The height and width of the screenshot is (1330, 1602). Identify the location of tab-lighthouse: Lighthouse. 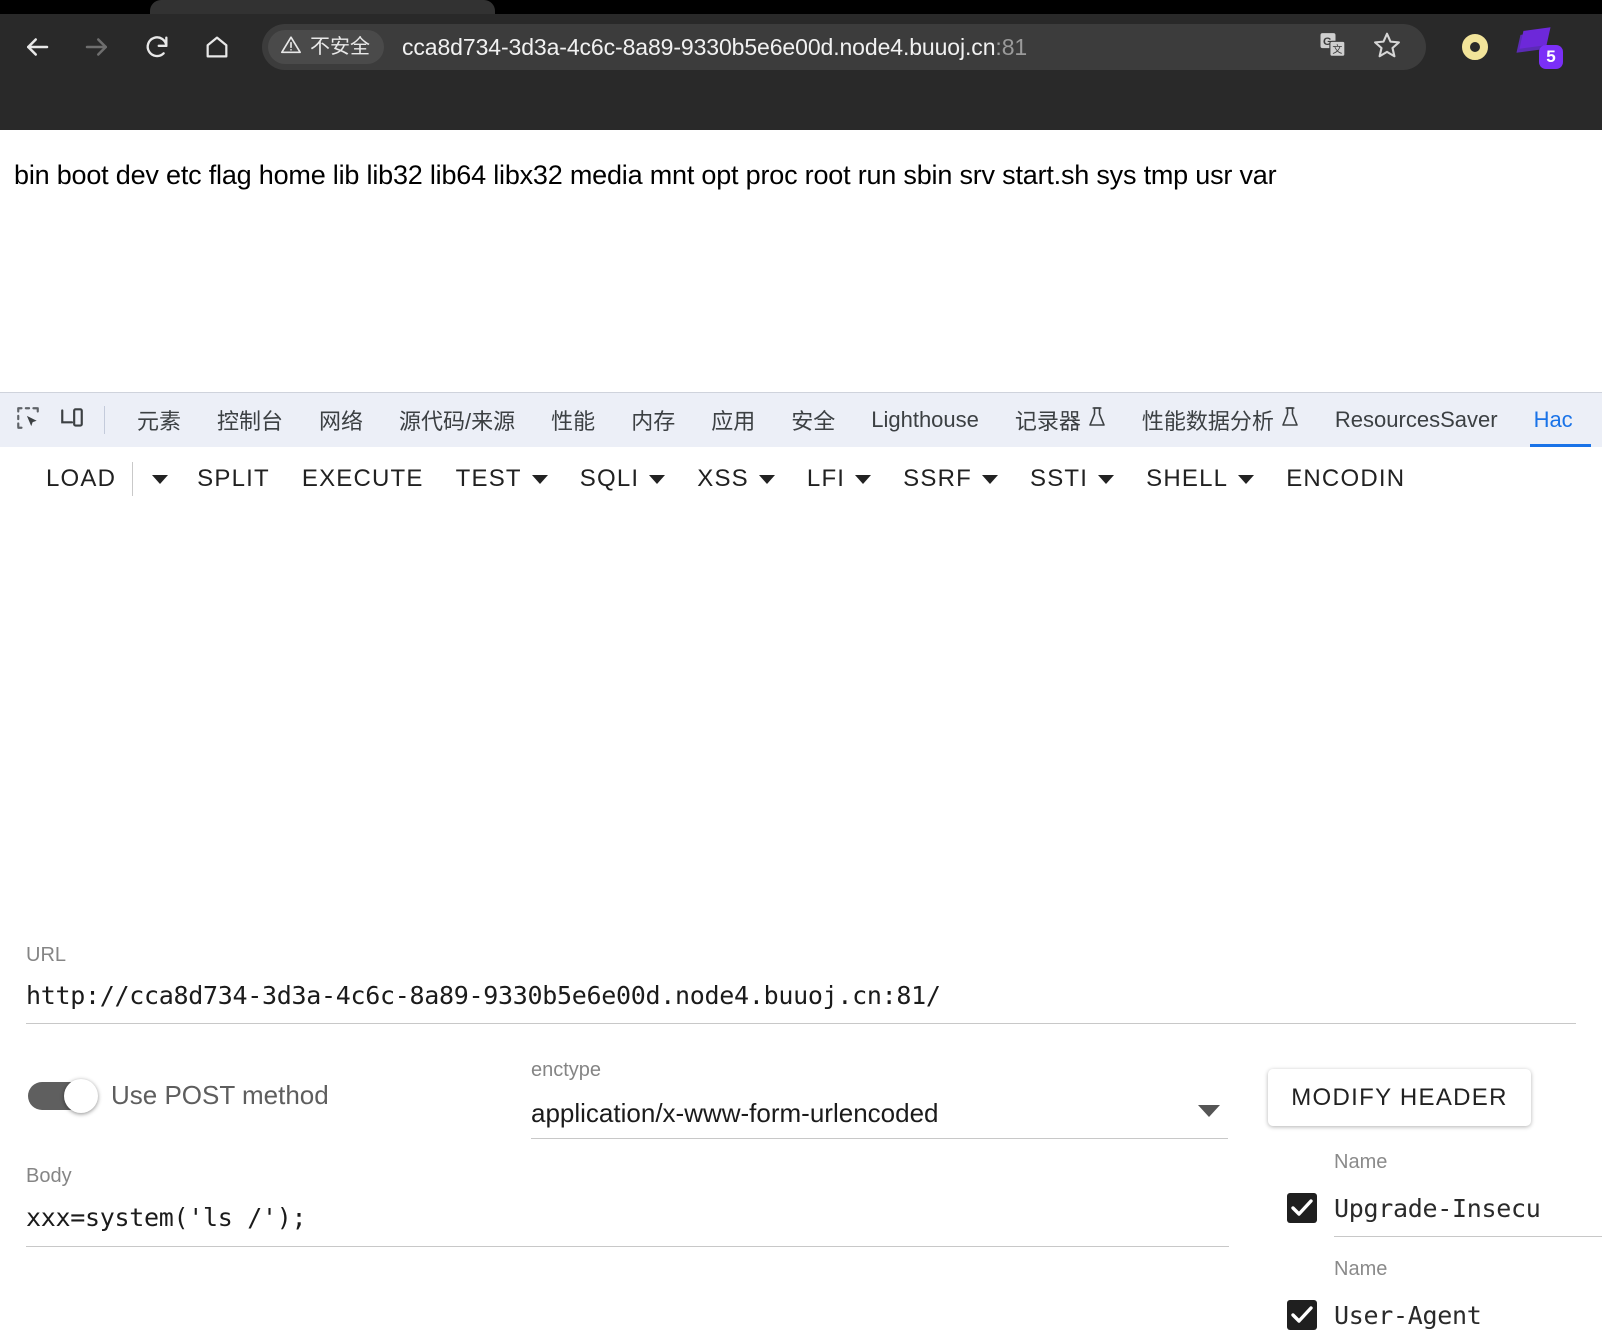
(925, 420).